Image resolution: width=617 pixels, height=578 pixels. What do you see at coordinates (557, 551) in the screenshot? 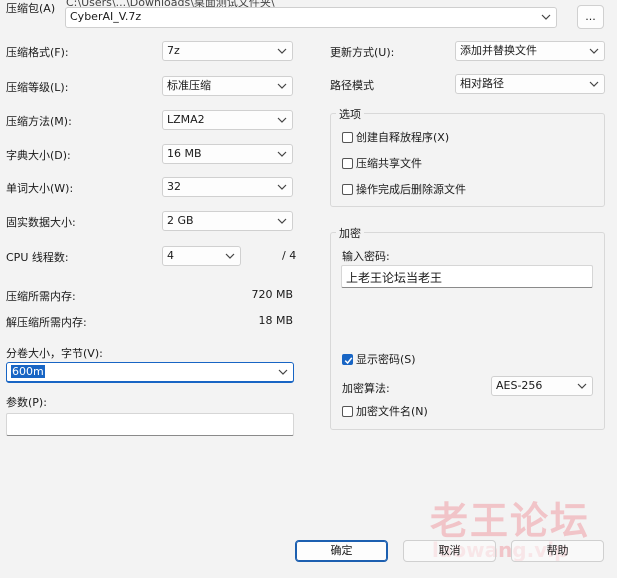
I see `help-button: 帮助` at bounding box center [557, 551].